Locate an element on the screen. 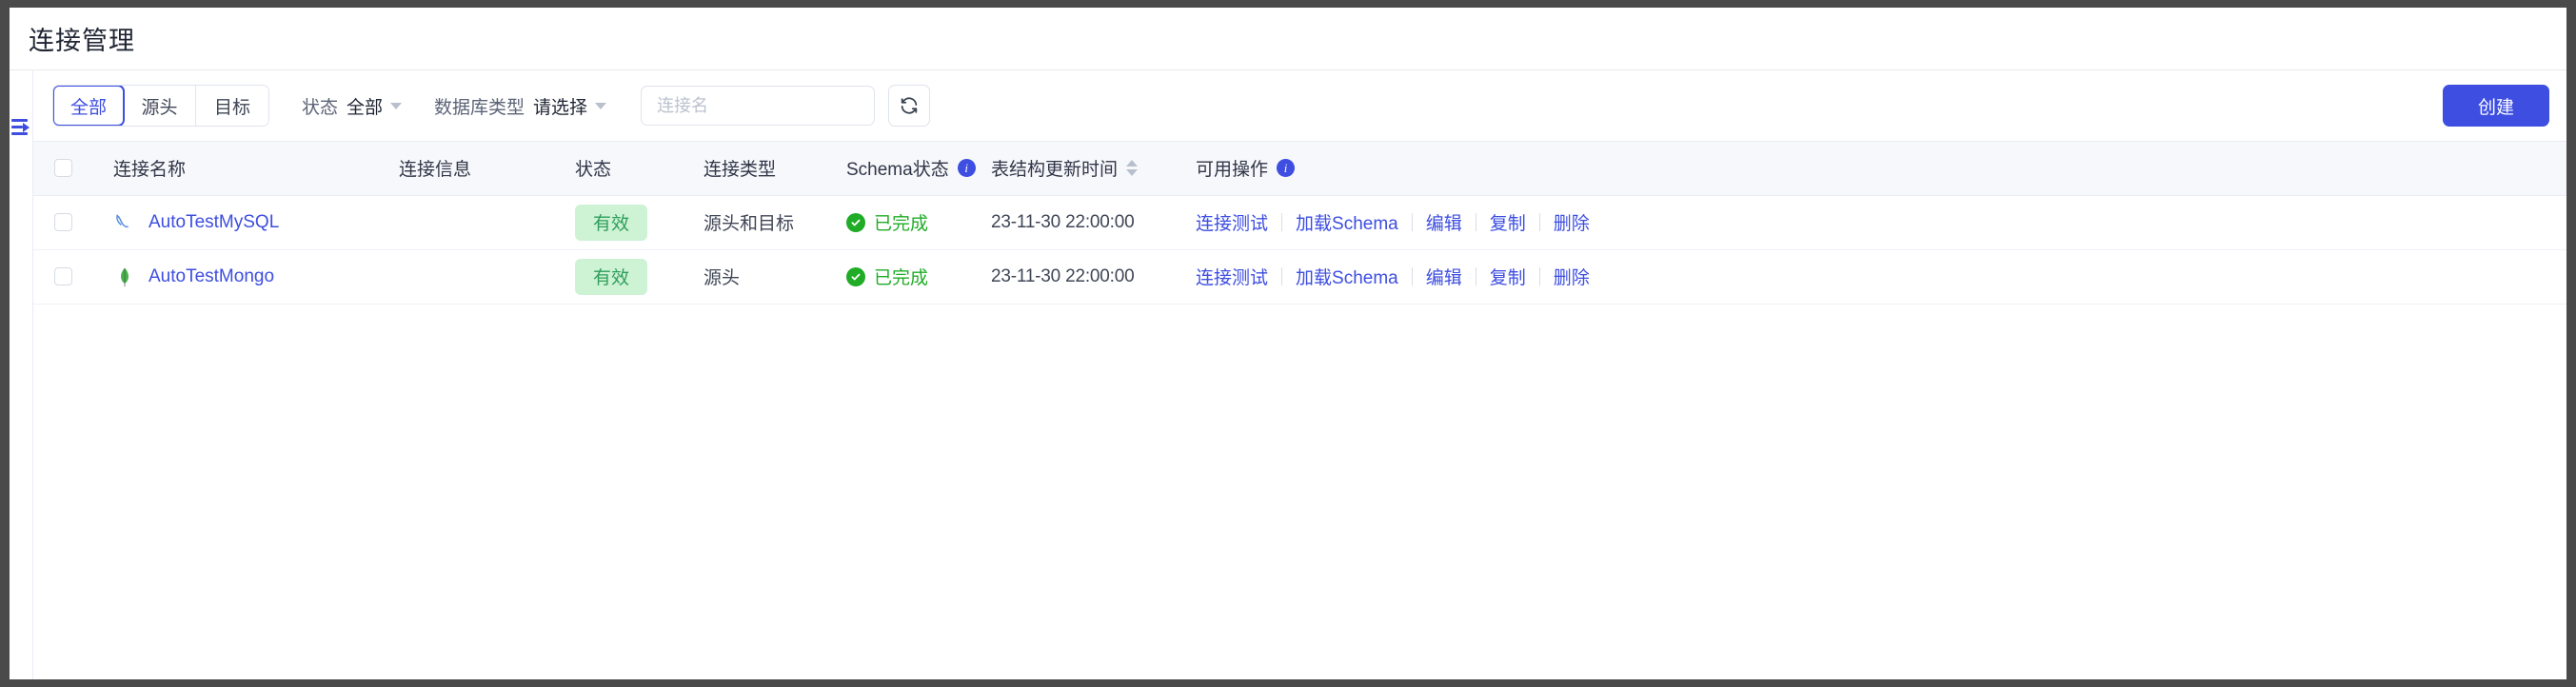 The width and height of the screenshot is (2576, 687). row-name-cell: AutoTestMongo is located at coordinates (249, 277).